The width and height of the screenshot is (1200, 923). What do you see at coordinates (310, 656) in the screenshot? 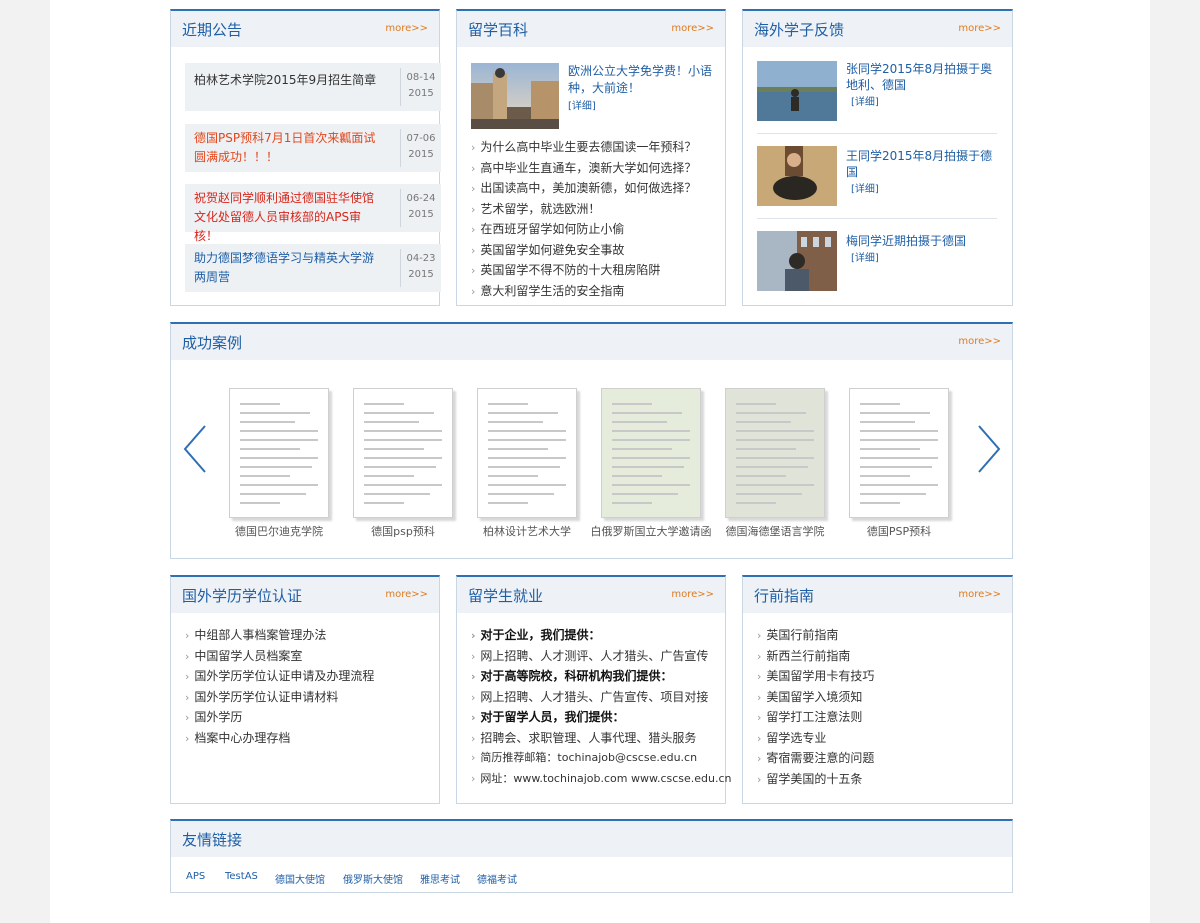
I see `list-item: › 中国留学人员档案室` at bounding box center [310, 656].